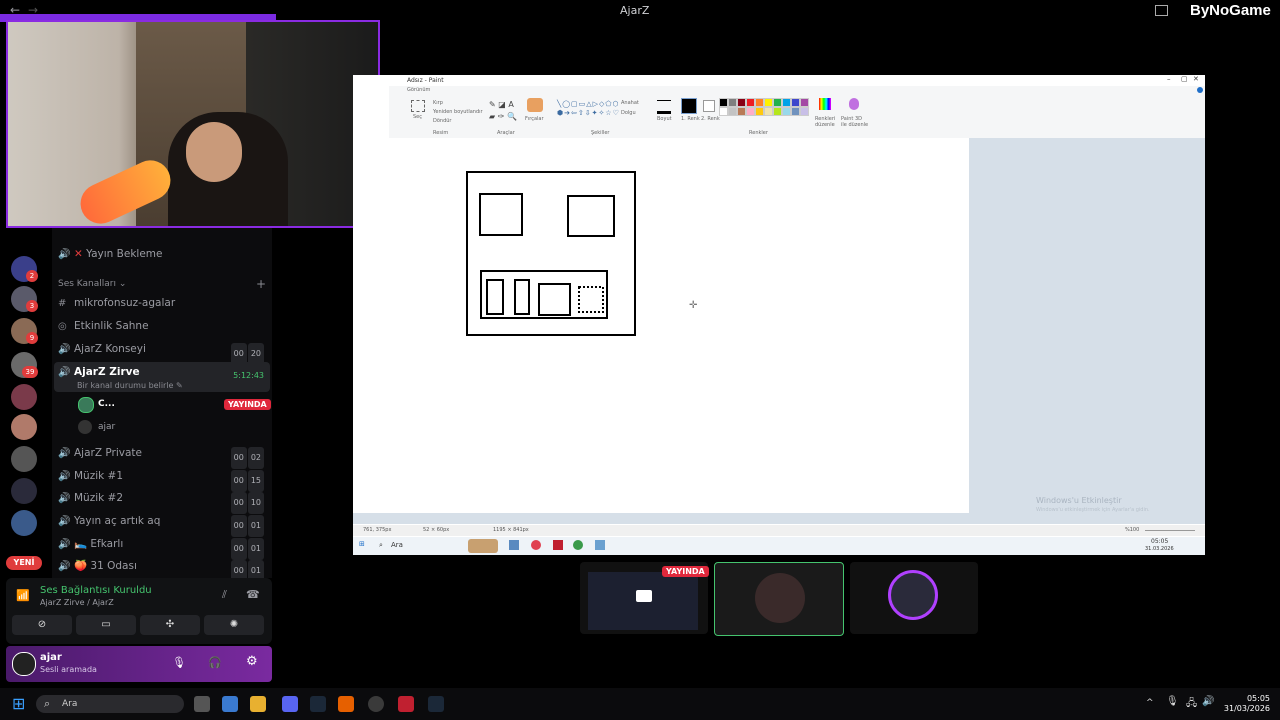 This screenshot has width=1280, height=720. Describe the element at coordinates (664, 119) in the screenshot. I see `tool-size: Boyut` at that location.